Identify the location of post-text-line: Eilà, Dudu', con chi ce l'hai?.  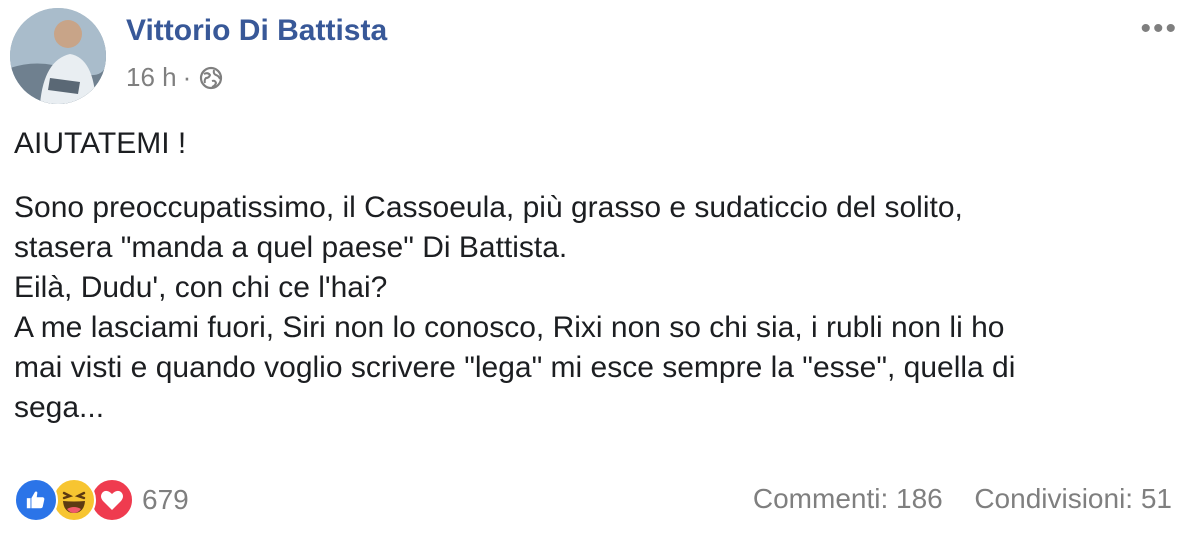
(201, 287).